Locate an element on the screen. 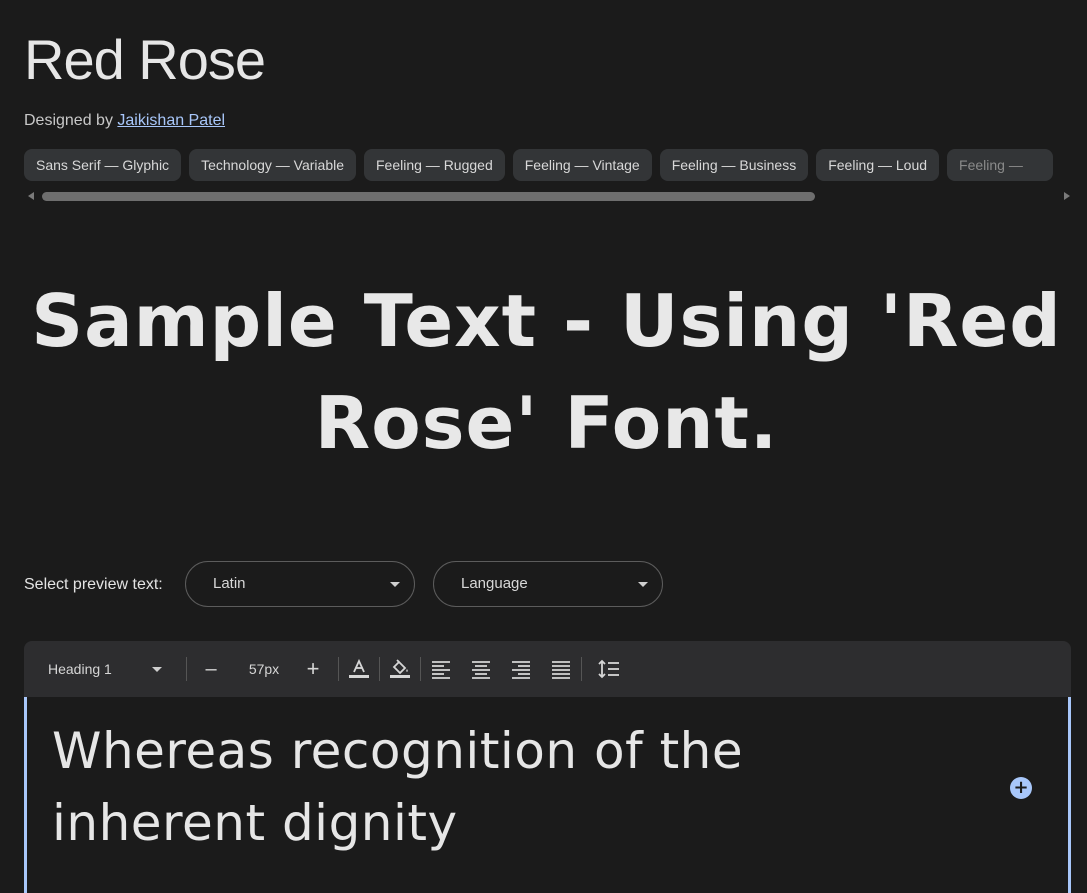 The image size is (1087, 893). increase-size-button: + is located at coordinates (313, 669).